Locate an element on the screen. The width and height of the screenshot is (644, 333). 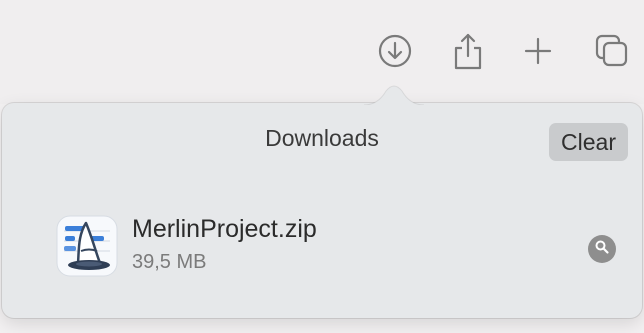
new-tab-icon is located at coordinates (538, 51).